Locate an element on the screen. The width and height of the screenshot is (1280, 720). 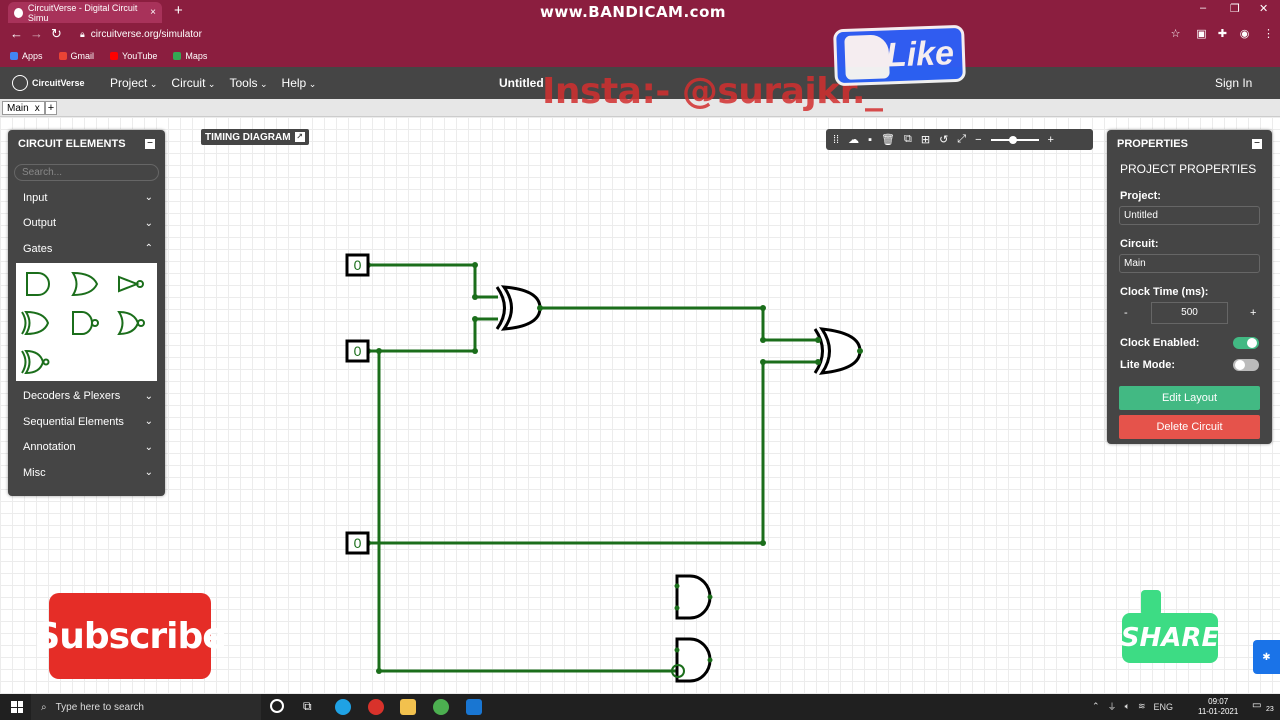
task-view-icon: ⧉ is located at coordinates (307, 706).